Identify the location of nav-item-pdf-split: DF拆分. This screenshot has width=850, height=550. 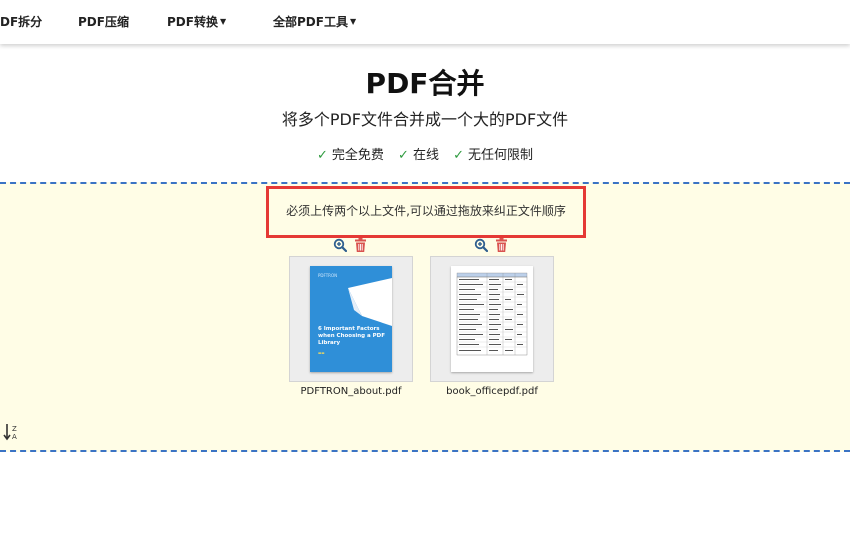
(21, 21).